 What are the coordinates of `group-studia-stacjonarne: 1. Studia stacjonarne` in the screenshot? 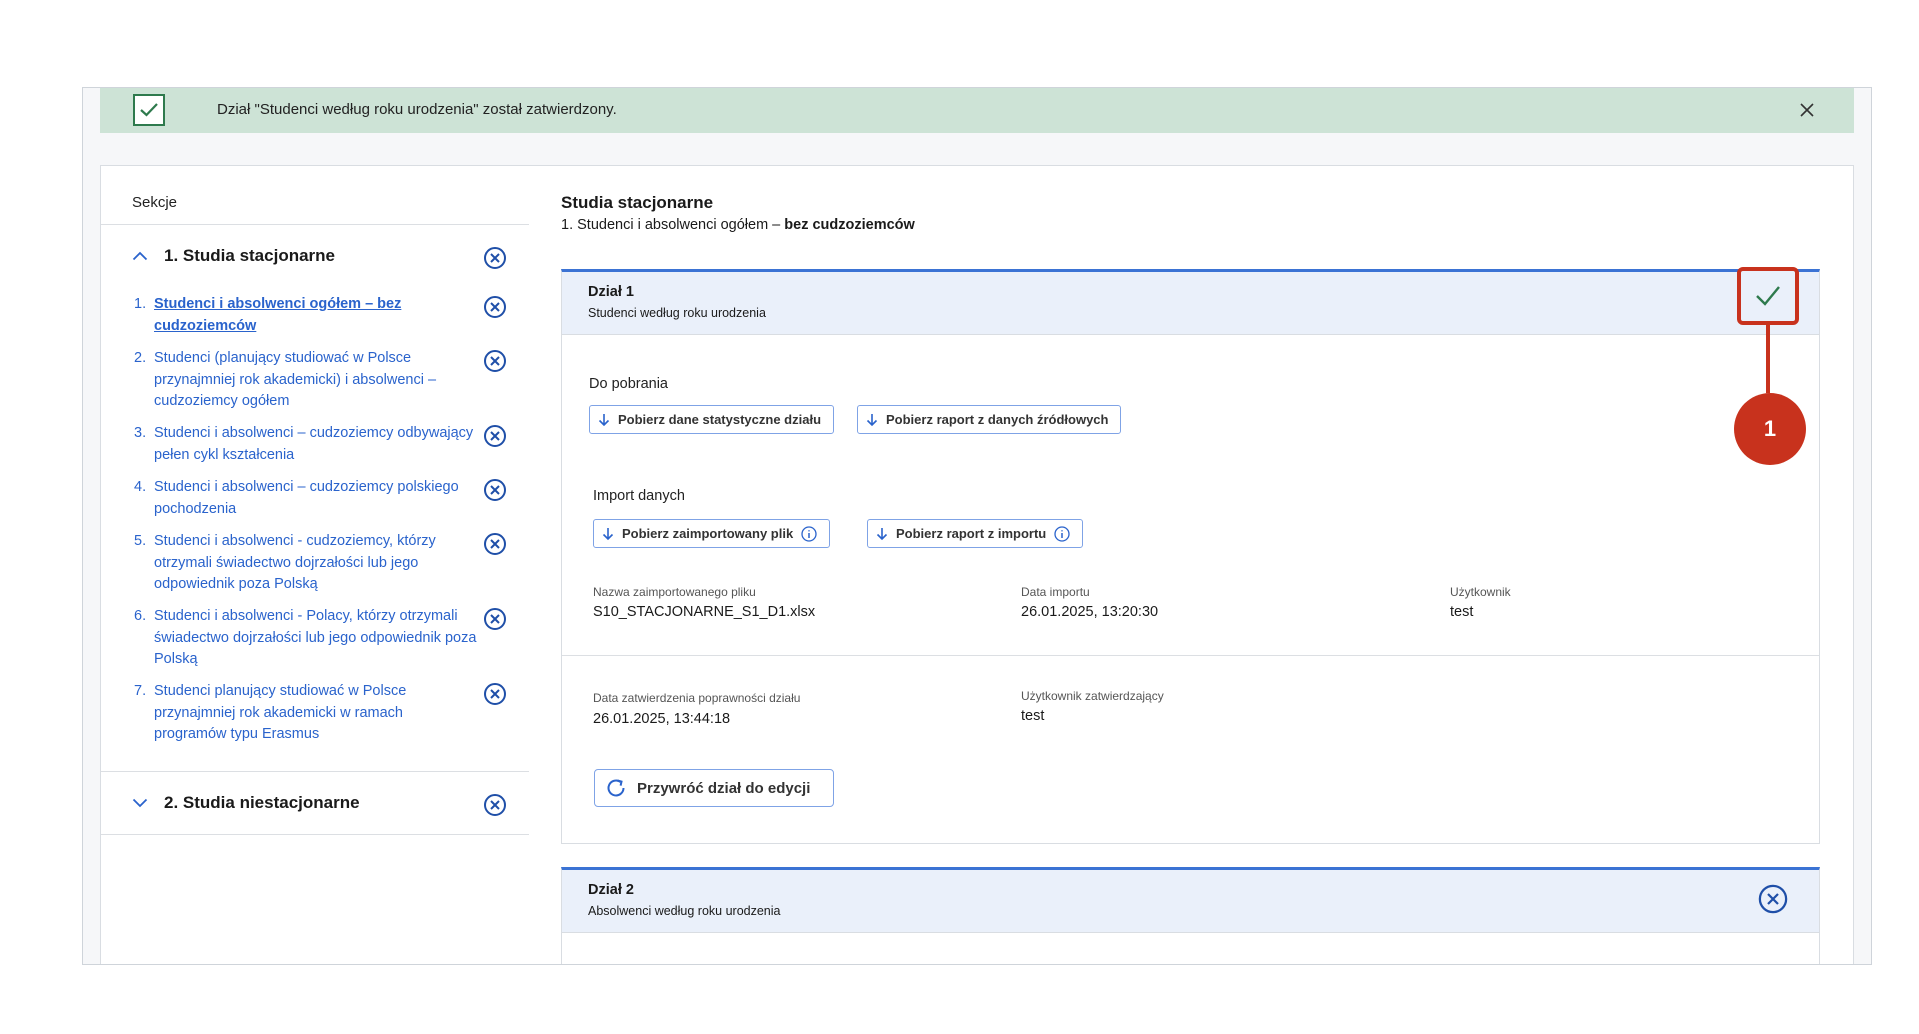 It's located at (233, 256).